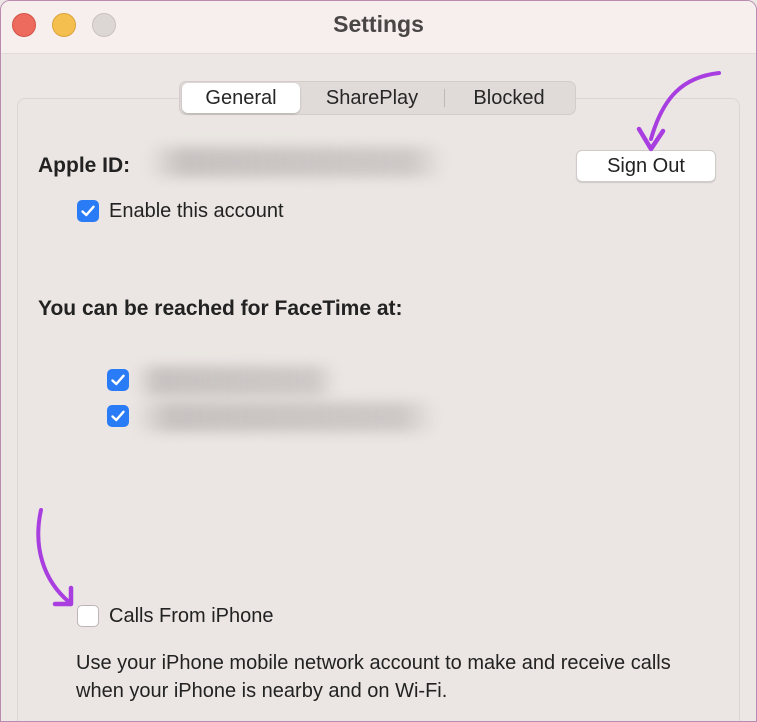  What do you see at coordinates (220, 308) in the screenshot?
I see `reachable-heading: You can be reached for FaceTime at:` at bounding box center [220, 308].